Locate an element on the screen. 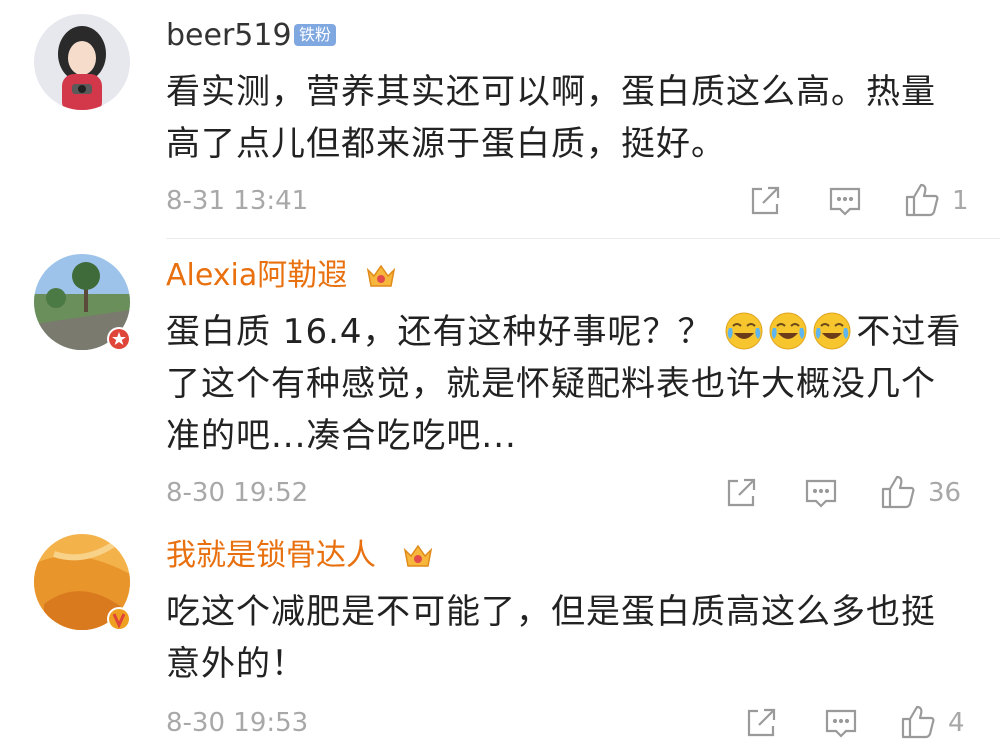 The height and width of the screenshot is (756, 1000). timestamp: 8-31 13:41 is located at coordinates (237, 201).